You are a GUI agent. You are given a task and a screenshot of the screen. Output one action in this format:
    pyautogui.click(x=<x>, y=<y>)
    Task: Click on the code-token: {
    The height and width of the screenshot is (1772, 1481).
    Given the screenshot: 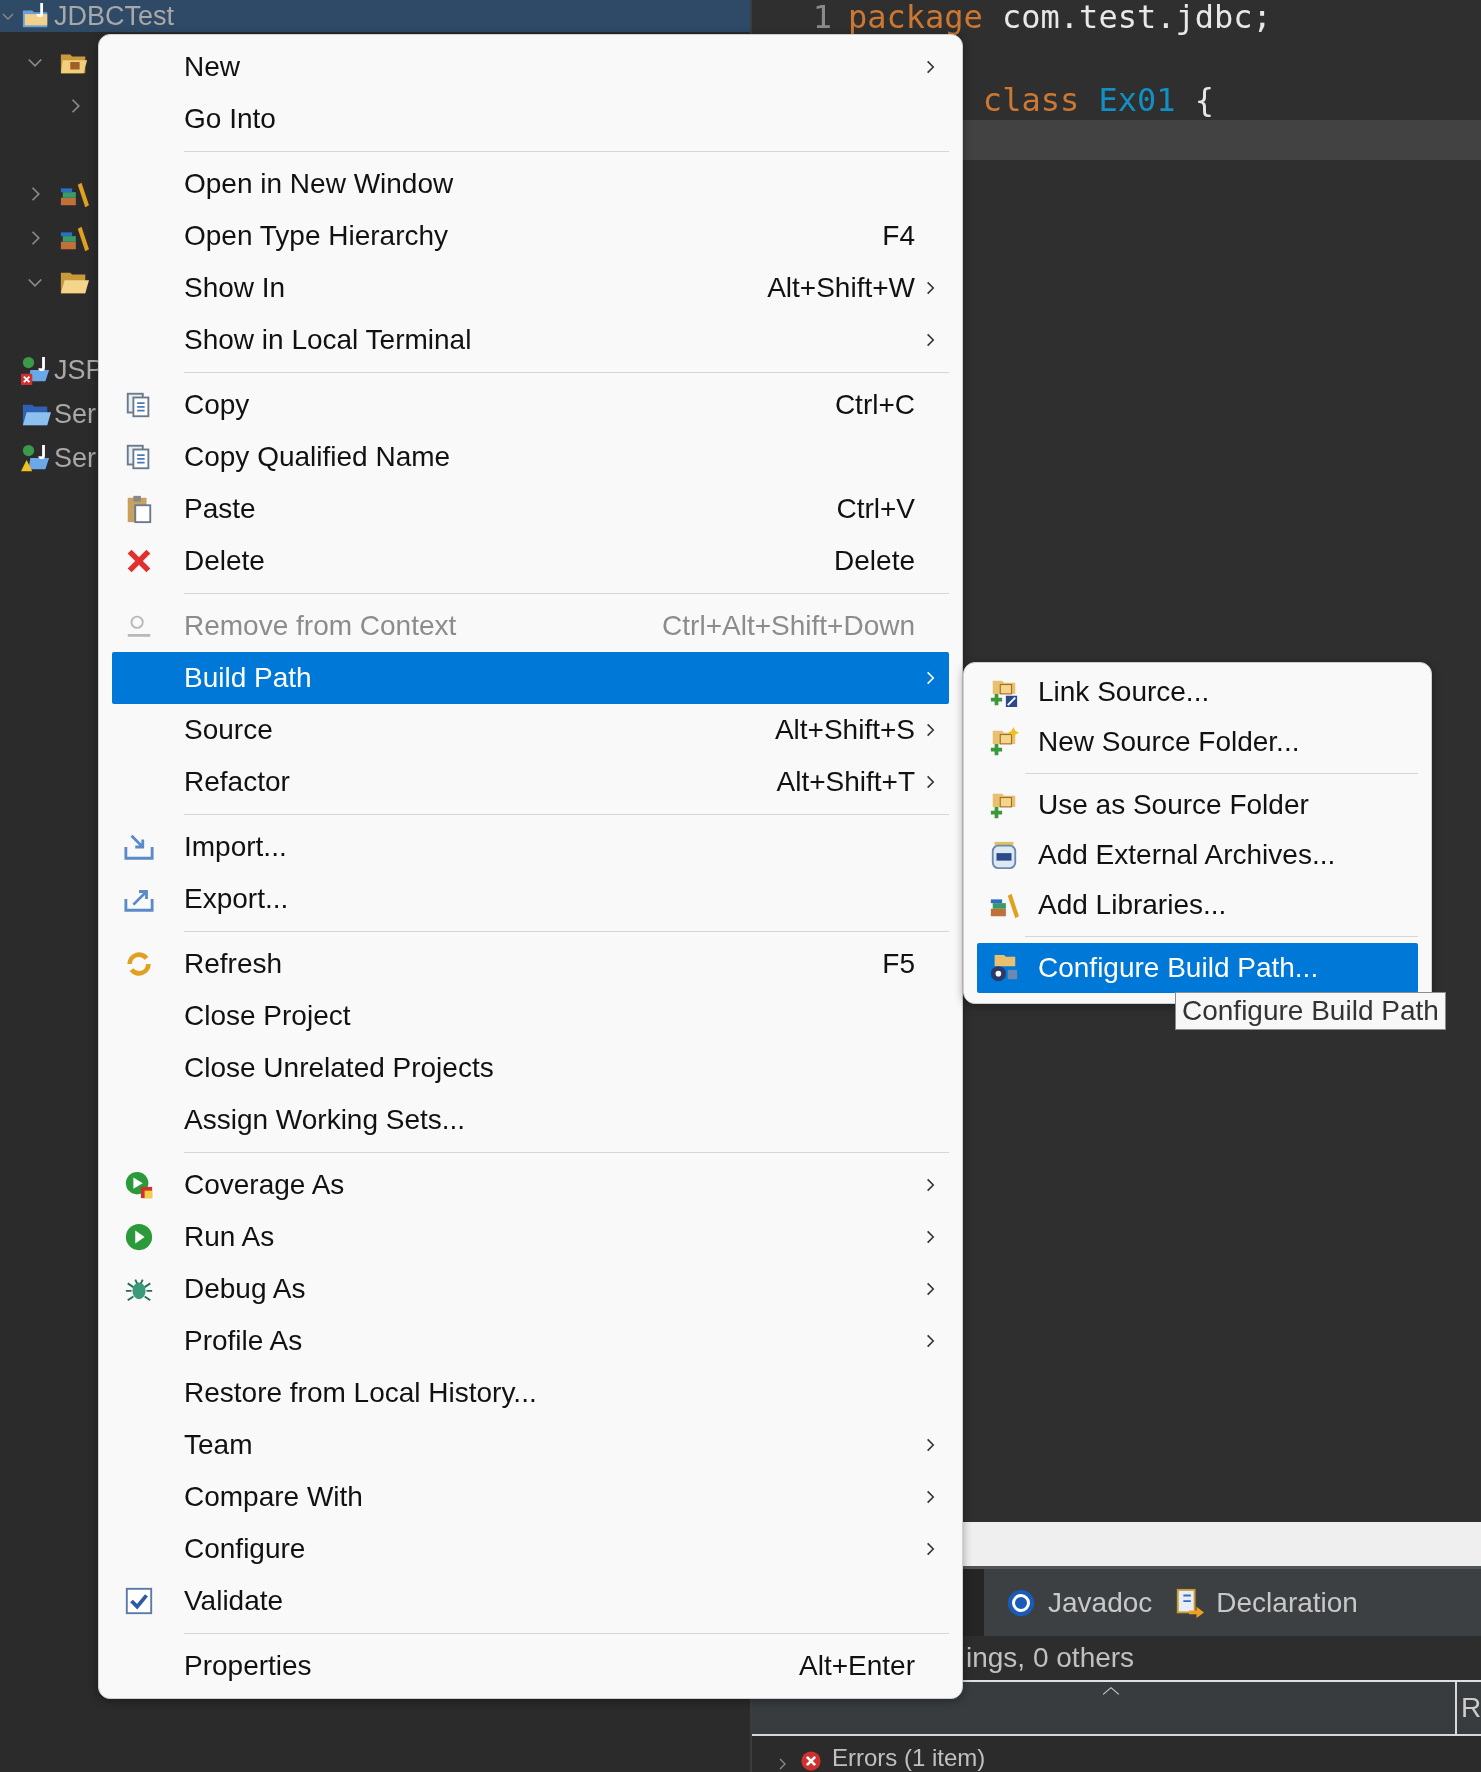 What is the action you would take?
    pyautogui.click(x=1204, y=100)
    